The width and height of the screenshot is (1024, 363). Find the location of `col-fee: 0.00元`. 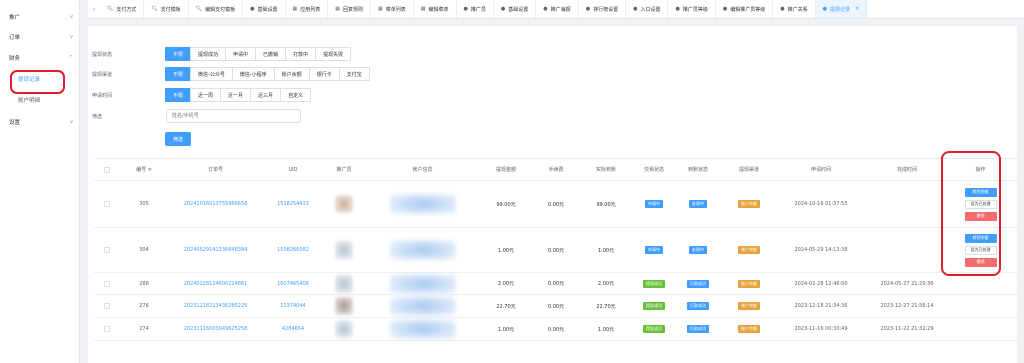

col-fee: 0.00元 is located at coordinates (556, 329).